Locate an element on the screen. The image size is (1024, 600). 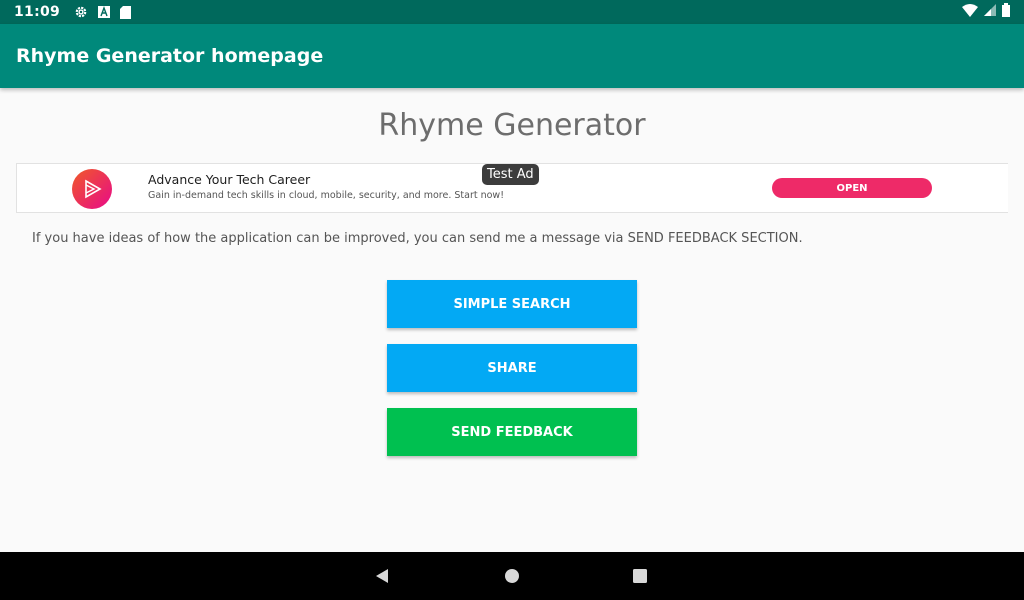
battery-icon is located at coordinates (1006, 12).